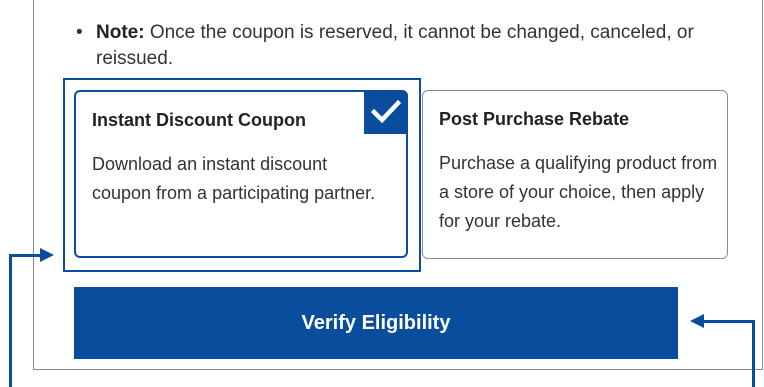  Describe the element at coordinates (376, 323) in the screenshot. I see `verify-eligibility-button: Verify Eligibility` at that location.